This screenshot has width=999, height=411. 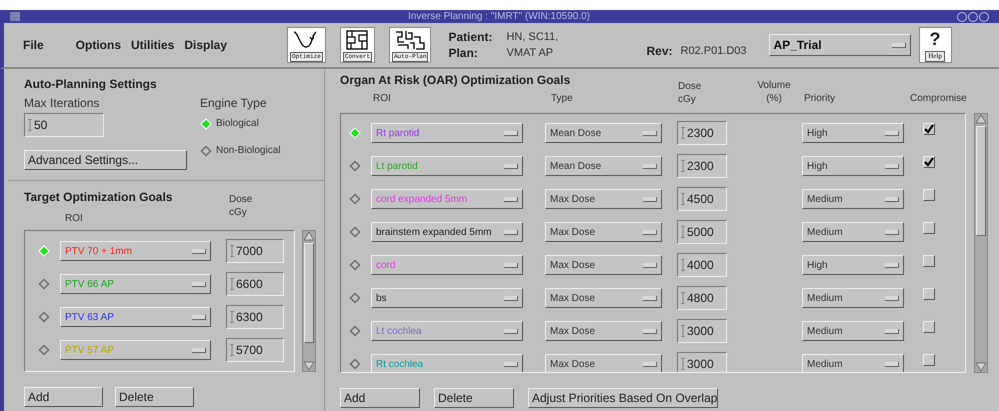 What do you see at coordinates (248, 150) in the screenshot?
I see `radio-label: Non-Biological` at bounding box center [248, 150].